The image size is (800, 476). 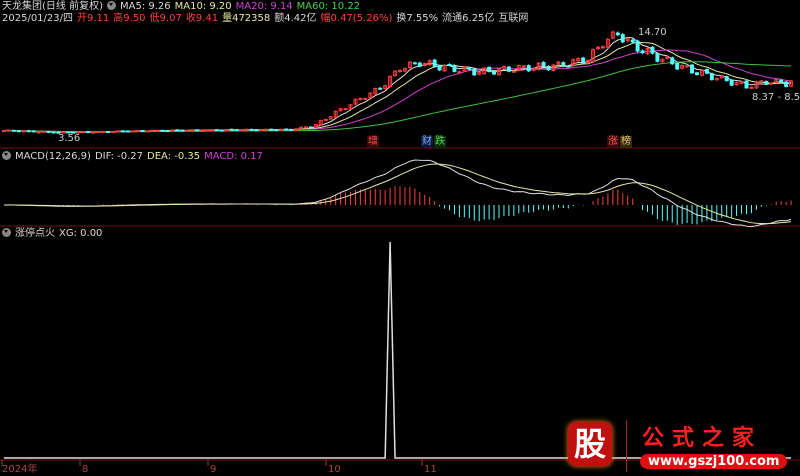 What do you see at coordinates (626, 142) in the screenshot?
I see `event-tag: 榜` at bounding box center [626, 142].